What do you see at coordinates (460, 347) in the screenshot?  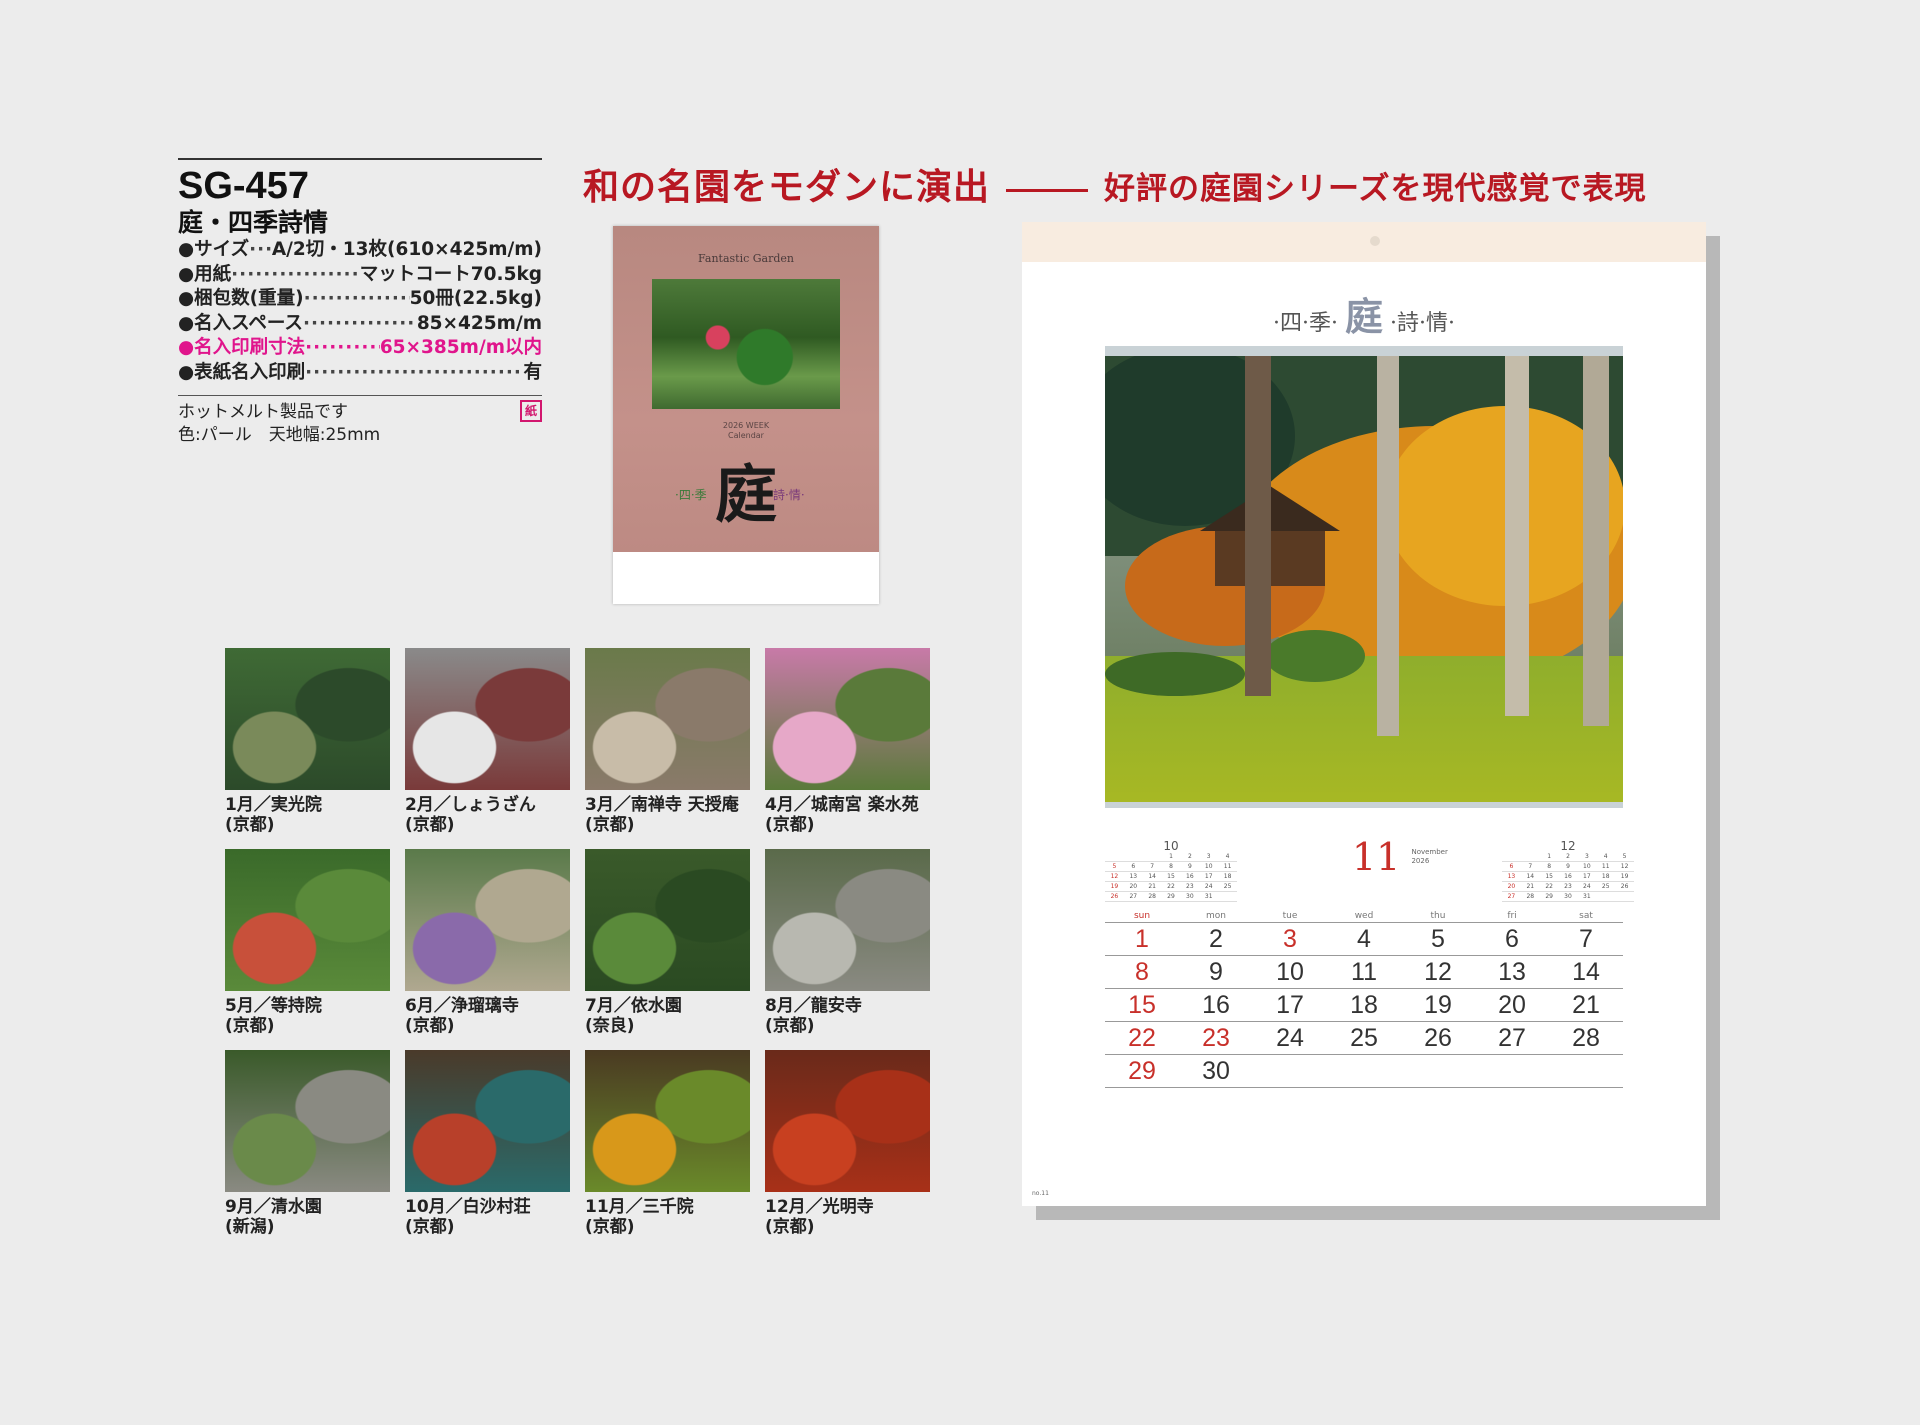 I see `spec-value: 65×385m/m以内` at bounding box center [460, 347].